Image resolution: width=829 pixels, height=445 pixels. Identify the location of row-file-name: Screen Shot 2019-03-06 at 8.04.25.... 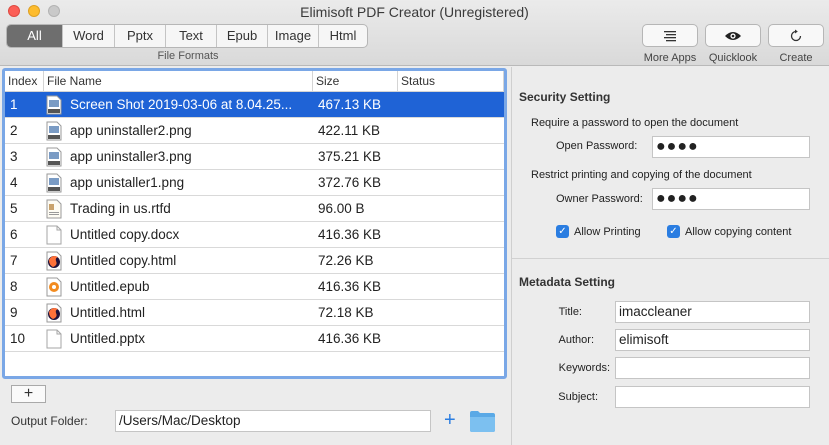
(178, 104).